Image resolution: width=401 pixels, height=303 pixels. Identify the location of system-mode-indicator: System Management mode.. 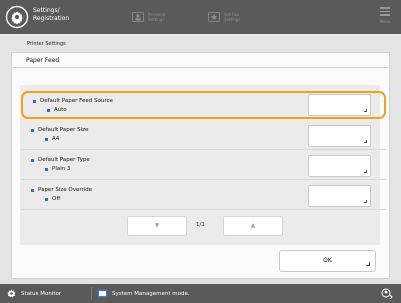
(143, 293).